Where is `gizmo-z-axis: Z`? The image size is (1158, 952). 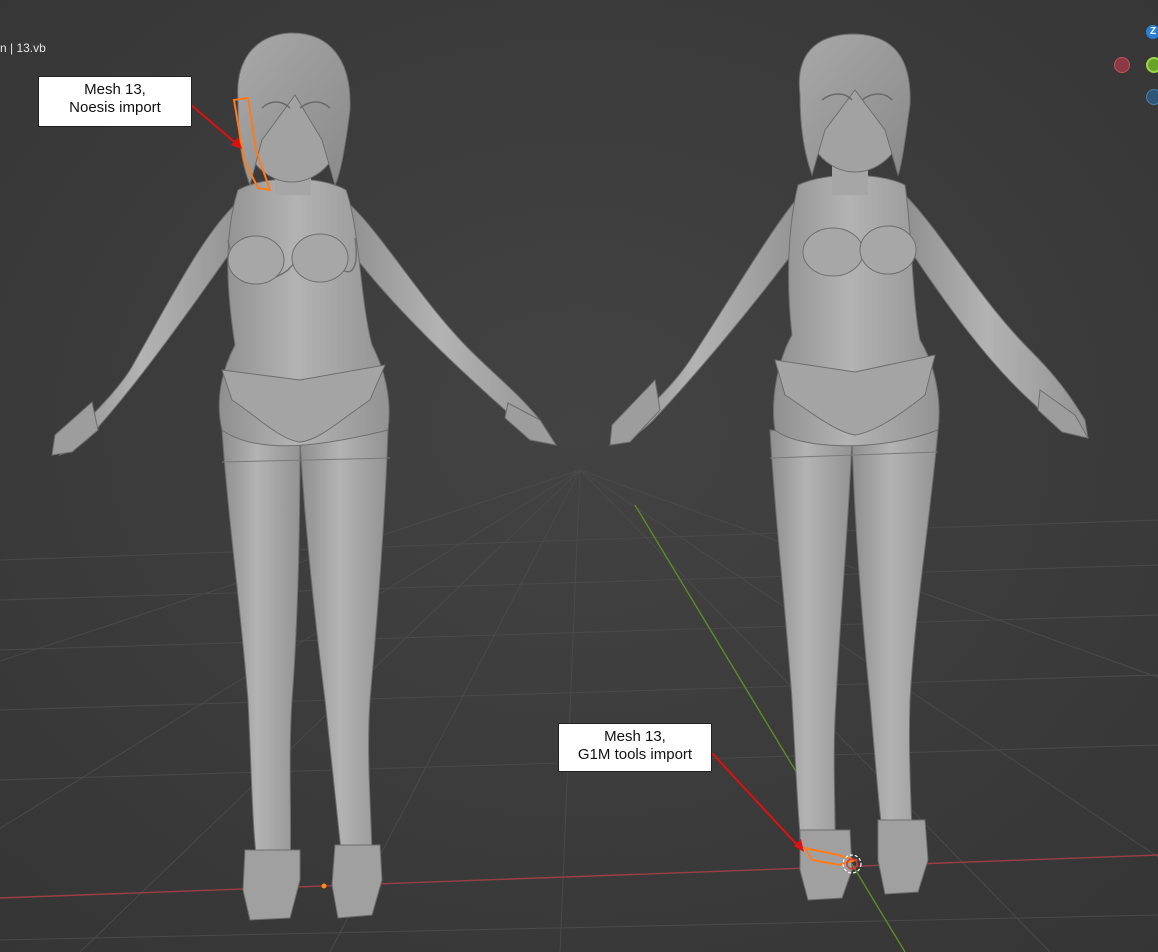
gizmo-z-axis: Z is located at coordinates (1152, 32).